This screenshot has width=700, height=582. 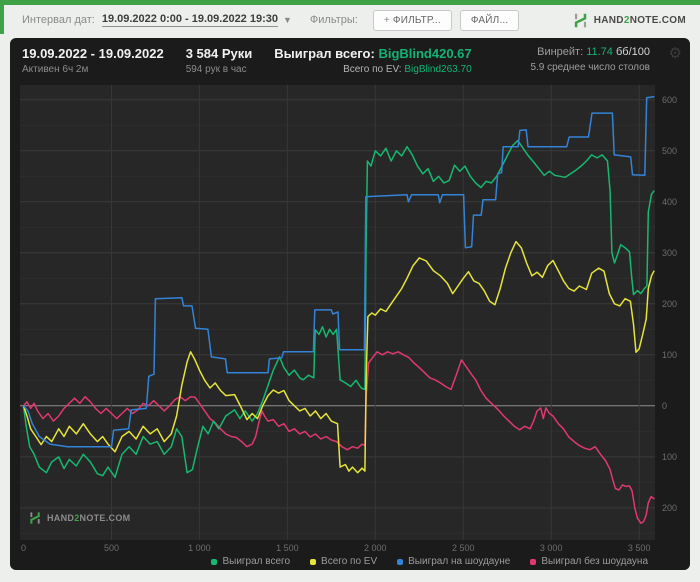 I want to click on plus-icon: +, so click(x=386, y=20).